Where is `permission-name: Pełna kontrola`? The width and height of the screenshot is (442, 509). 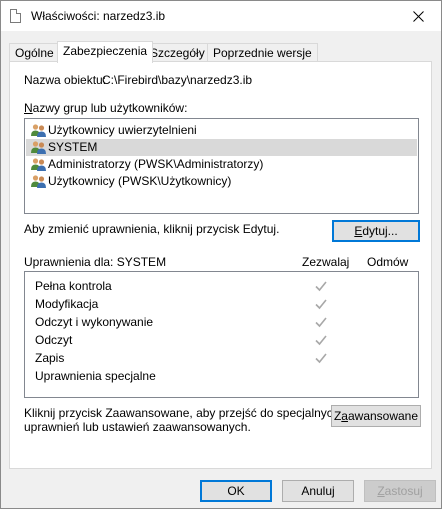
permission-name: Pełna kontrola is located at coordinates (73, 286).